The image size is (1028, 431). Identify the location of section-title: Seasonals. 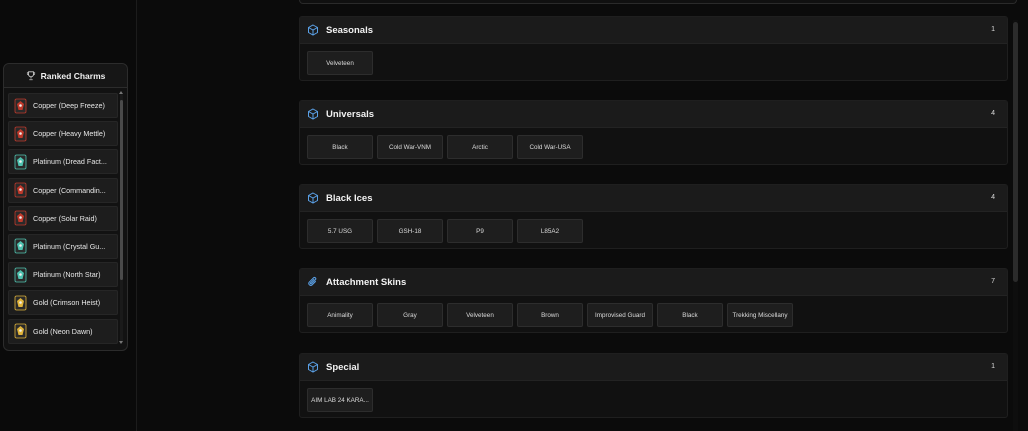
(349, 30).